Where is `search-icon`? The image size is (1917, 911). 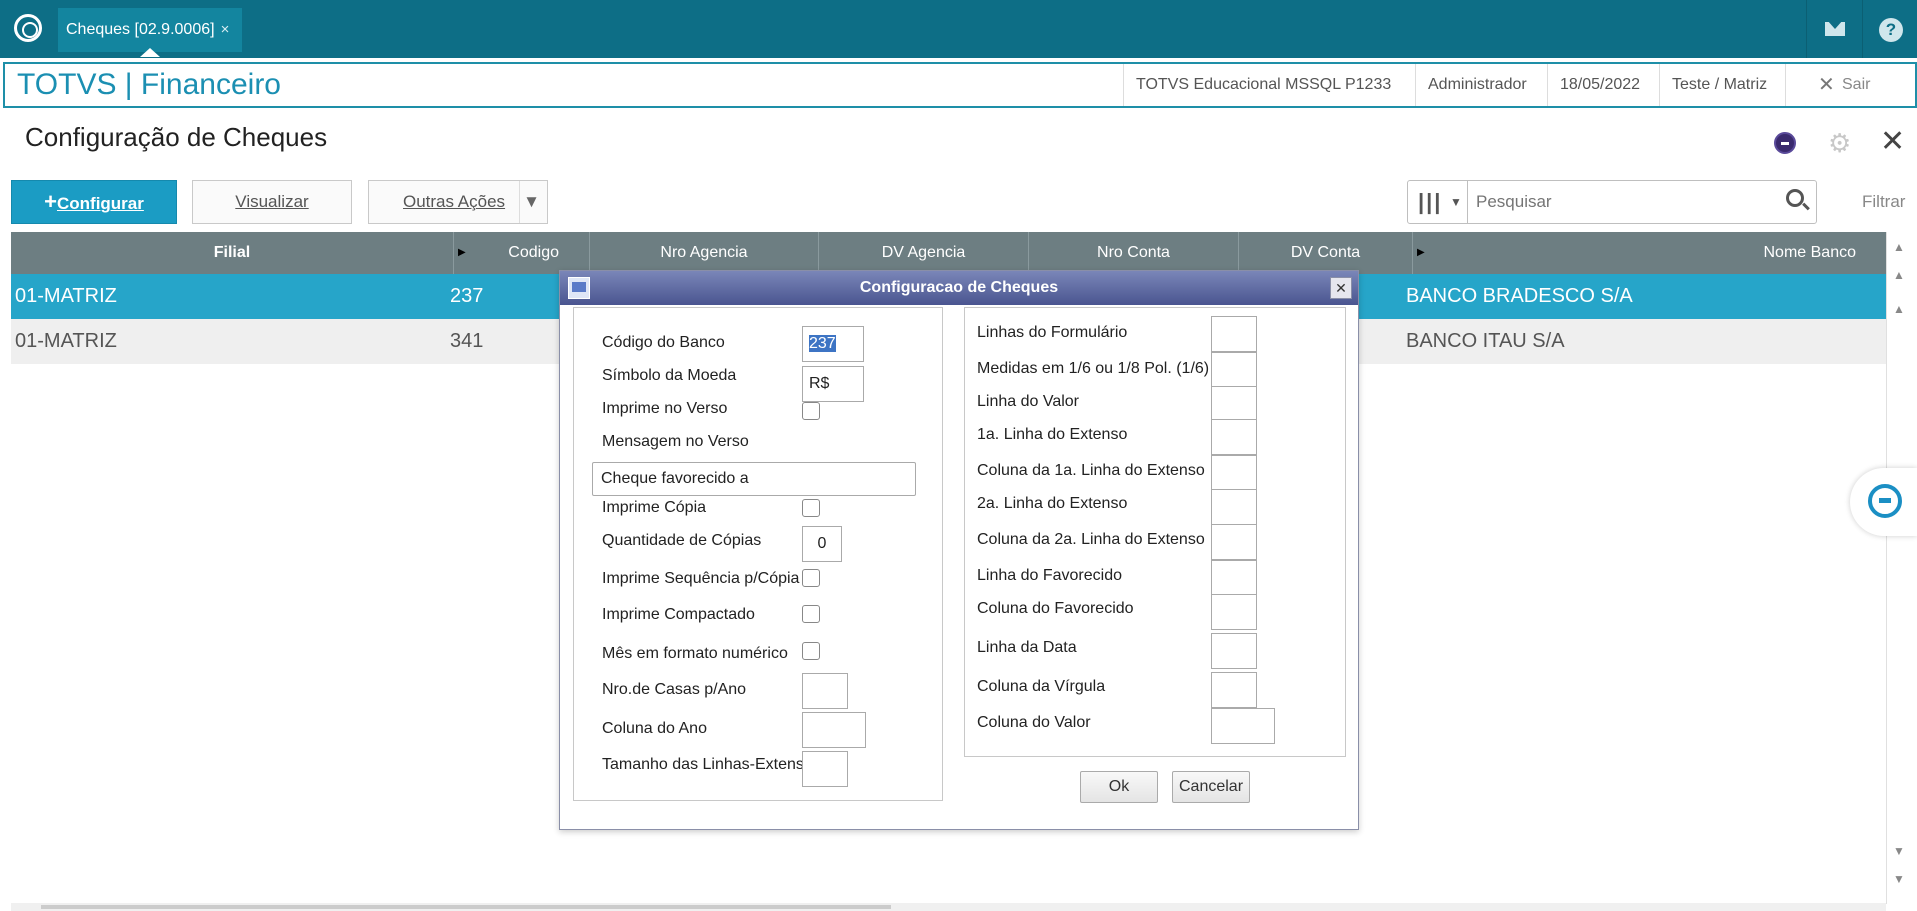 search-icon is located at coordinates (1795, 198).